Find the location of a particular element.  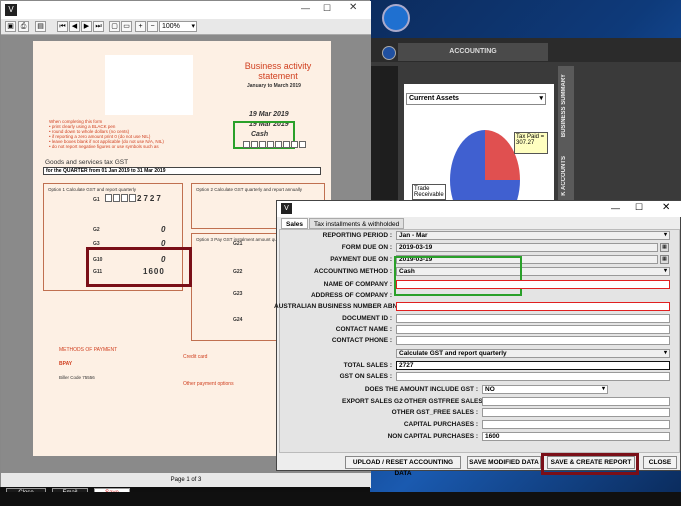

save-modified-button: SAVE MODIFIED DATA is located at coordinates (504, 462).